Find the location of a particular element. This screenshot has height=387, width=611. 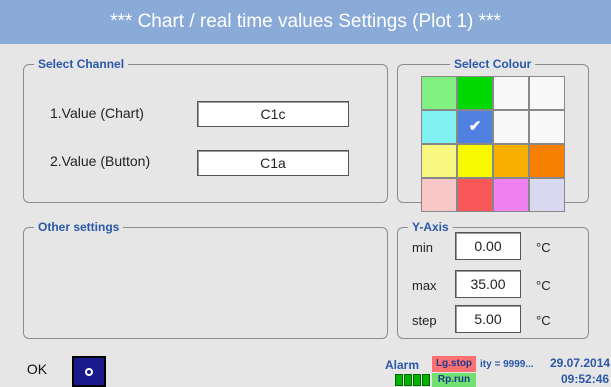

record-icon is located at coordinates (89, 372).